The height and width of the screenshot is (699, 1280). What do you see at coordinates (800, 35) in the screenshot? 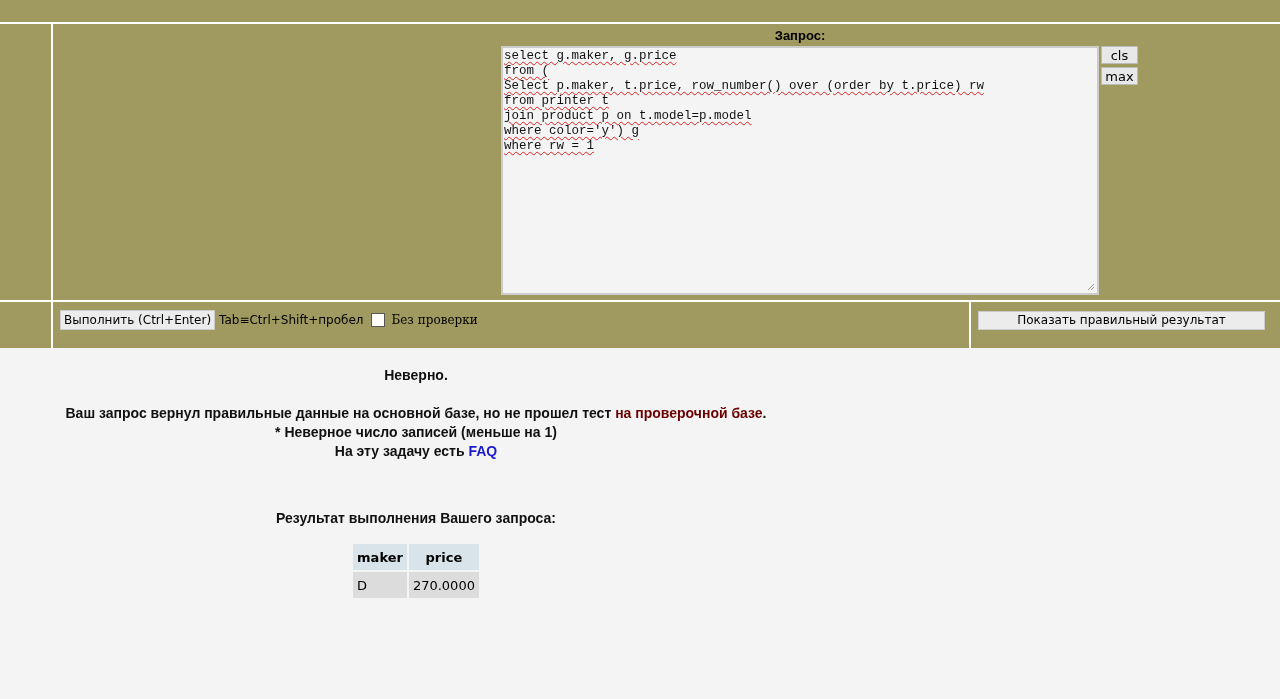
I see `query-label: Запрос:` at bounding box center [800, 35].